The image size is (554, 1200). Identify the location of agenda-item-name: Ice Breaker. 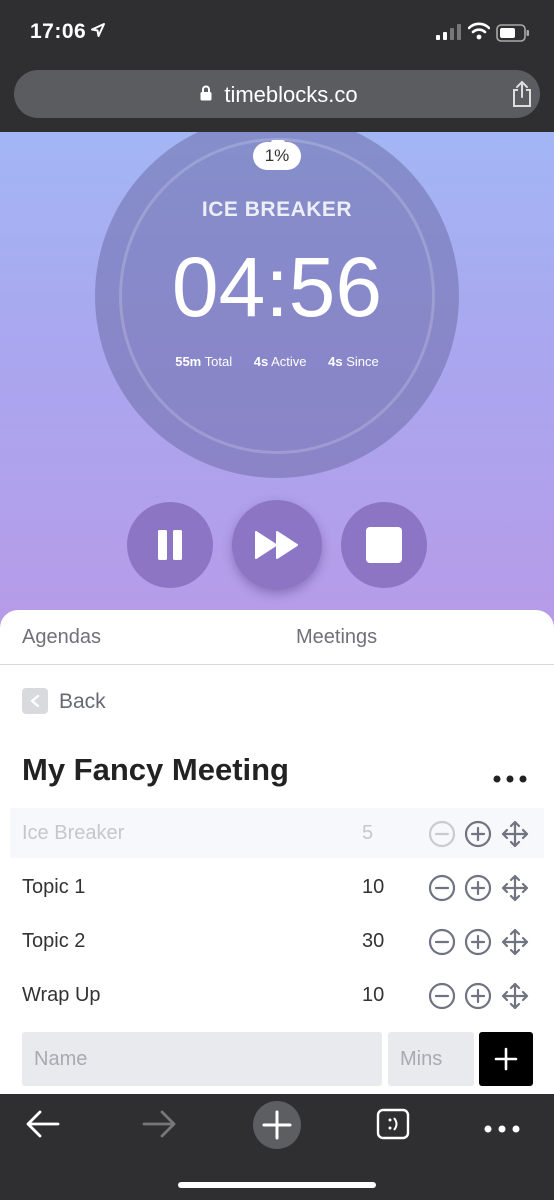
(73, 833).